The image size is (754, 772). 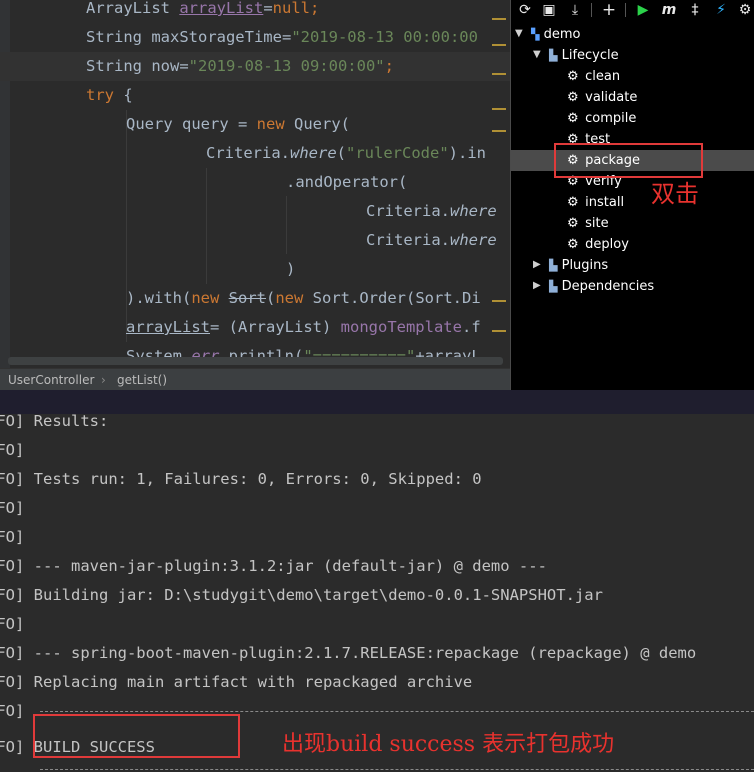 I want to click on goal-site: ⚙ site, so click(x=588, y=223).